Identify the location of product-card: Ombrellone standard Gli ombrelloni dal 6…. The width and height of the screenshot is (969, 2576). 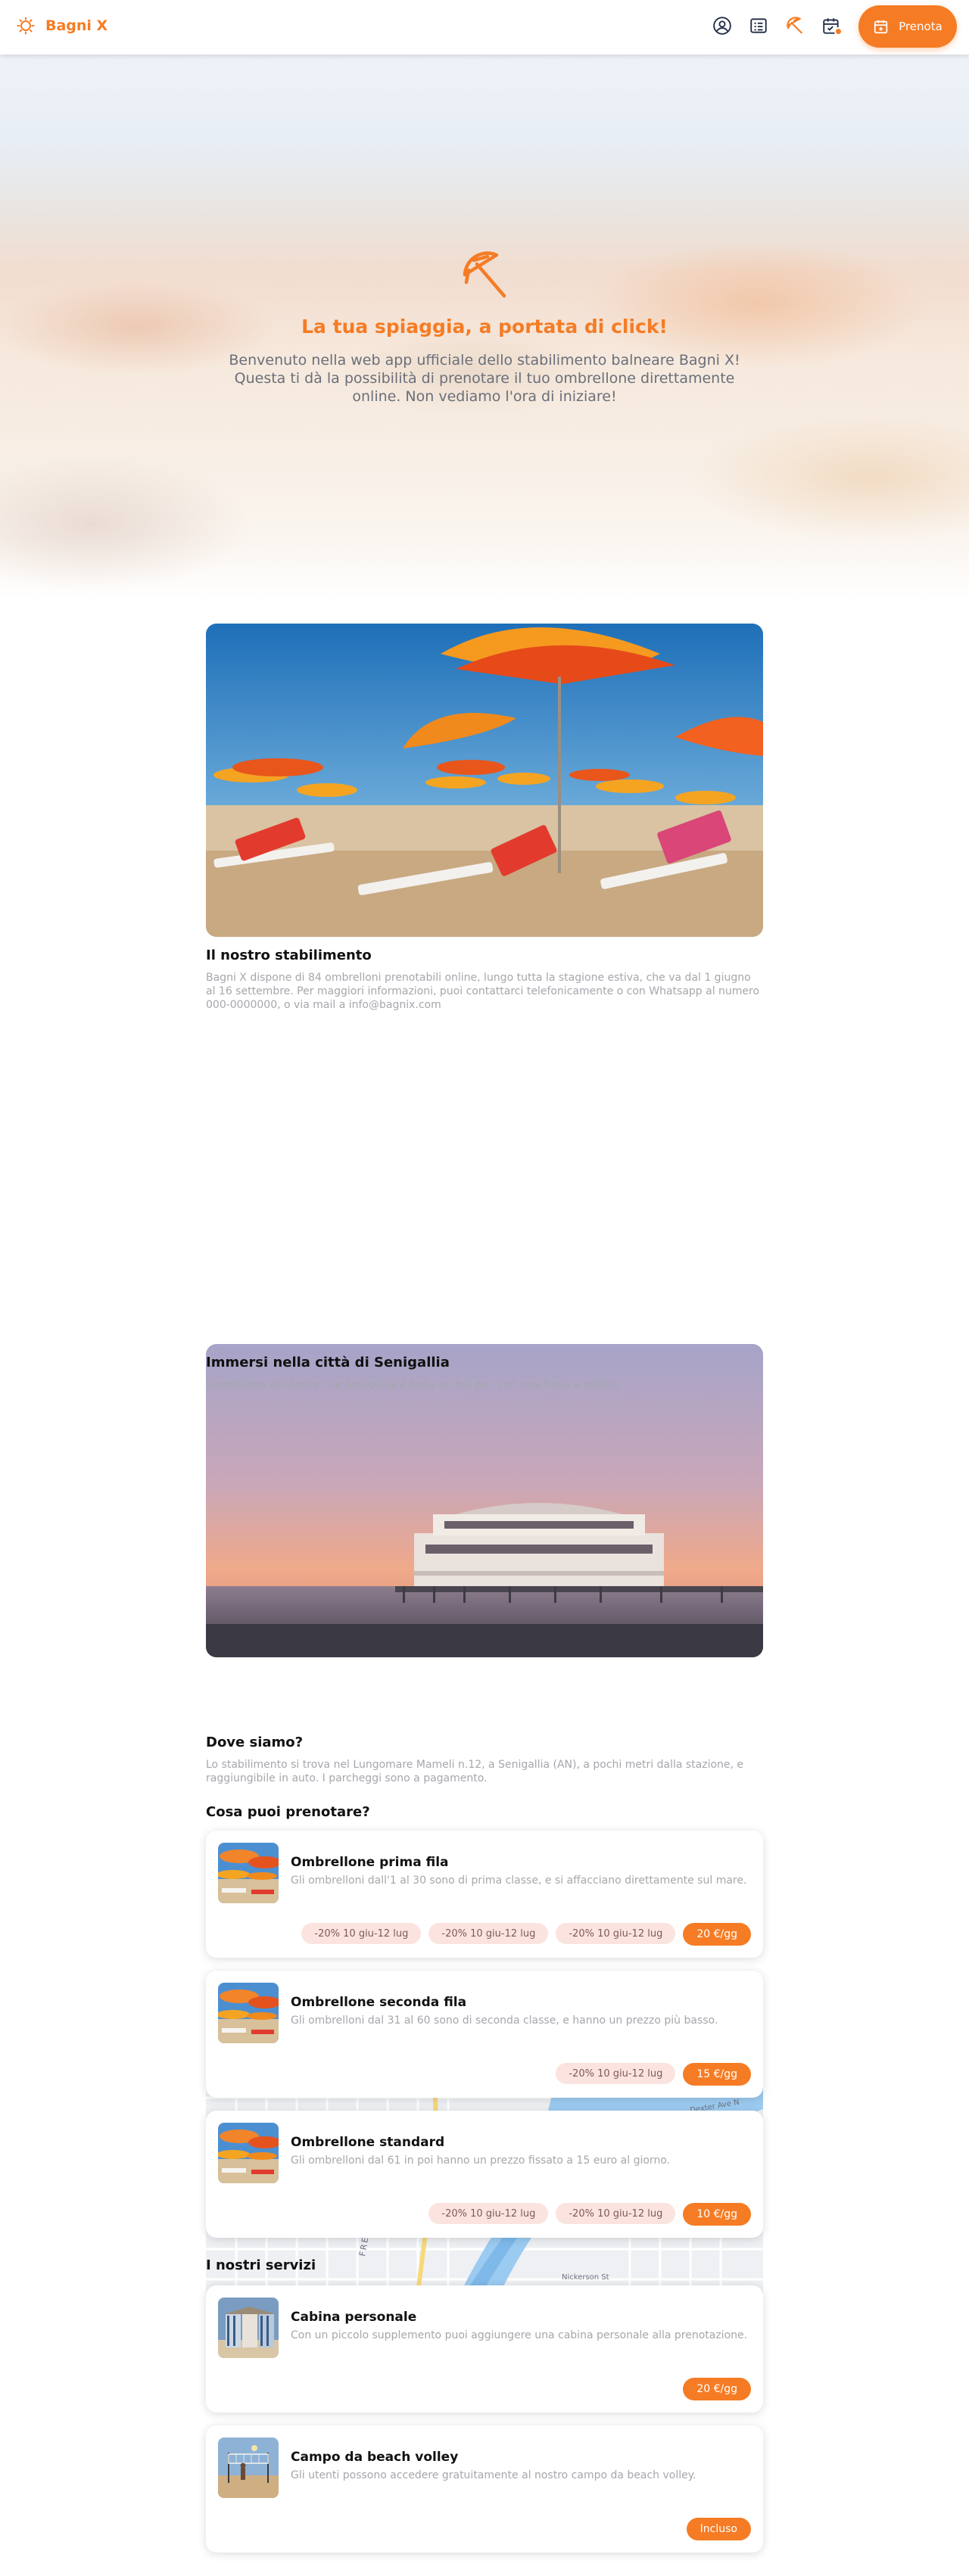
(484, 2174).